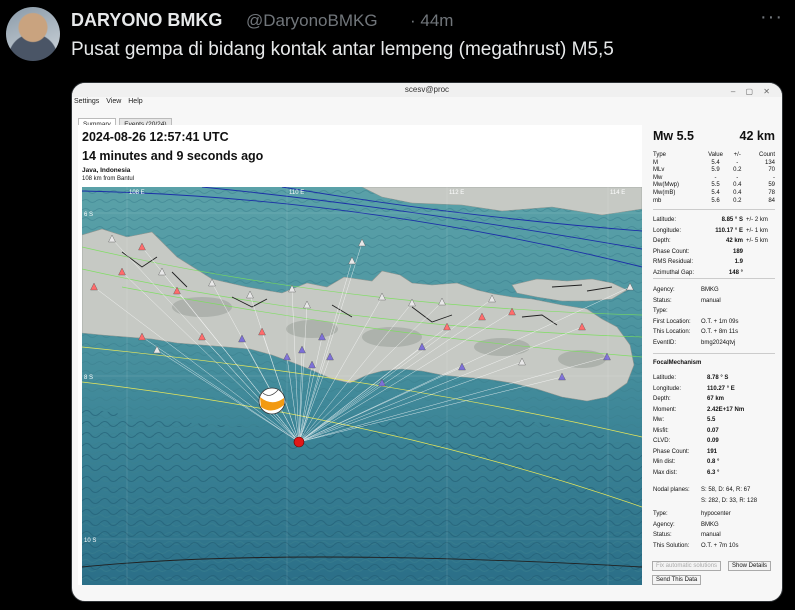  I want to click on more-options-icon: ···, so click(771, 17).